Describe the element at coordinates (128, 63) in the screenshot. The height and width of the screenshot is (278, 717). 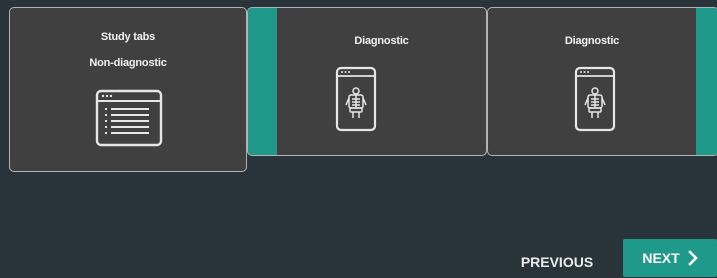
I see `card-subtitle: Non-diagnostic` at that location.